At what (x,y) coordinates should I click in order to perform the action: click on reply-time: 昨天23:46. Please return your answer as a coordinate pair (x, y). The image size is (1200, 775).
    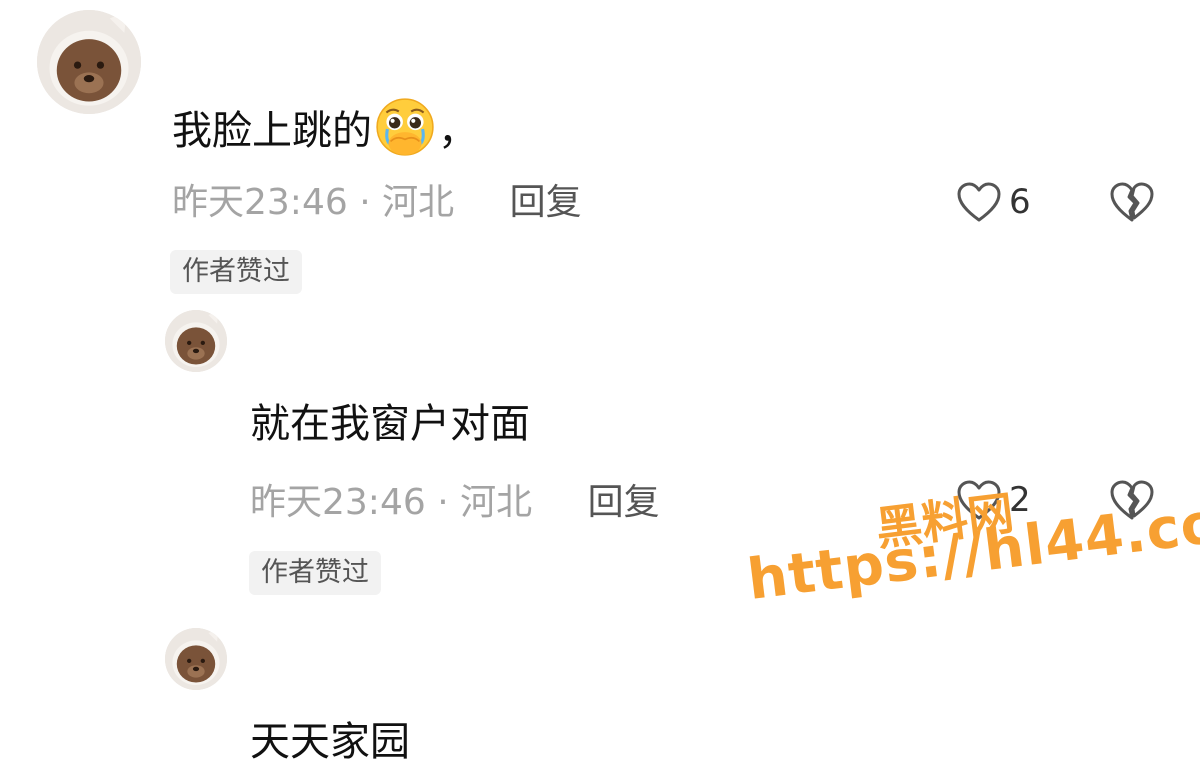
    Looking at the image, I should click on (338, 502).